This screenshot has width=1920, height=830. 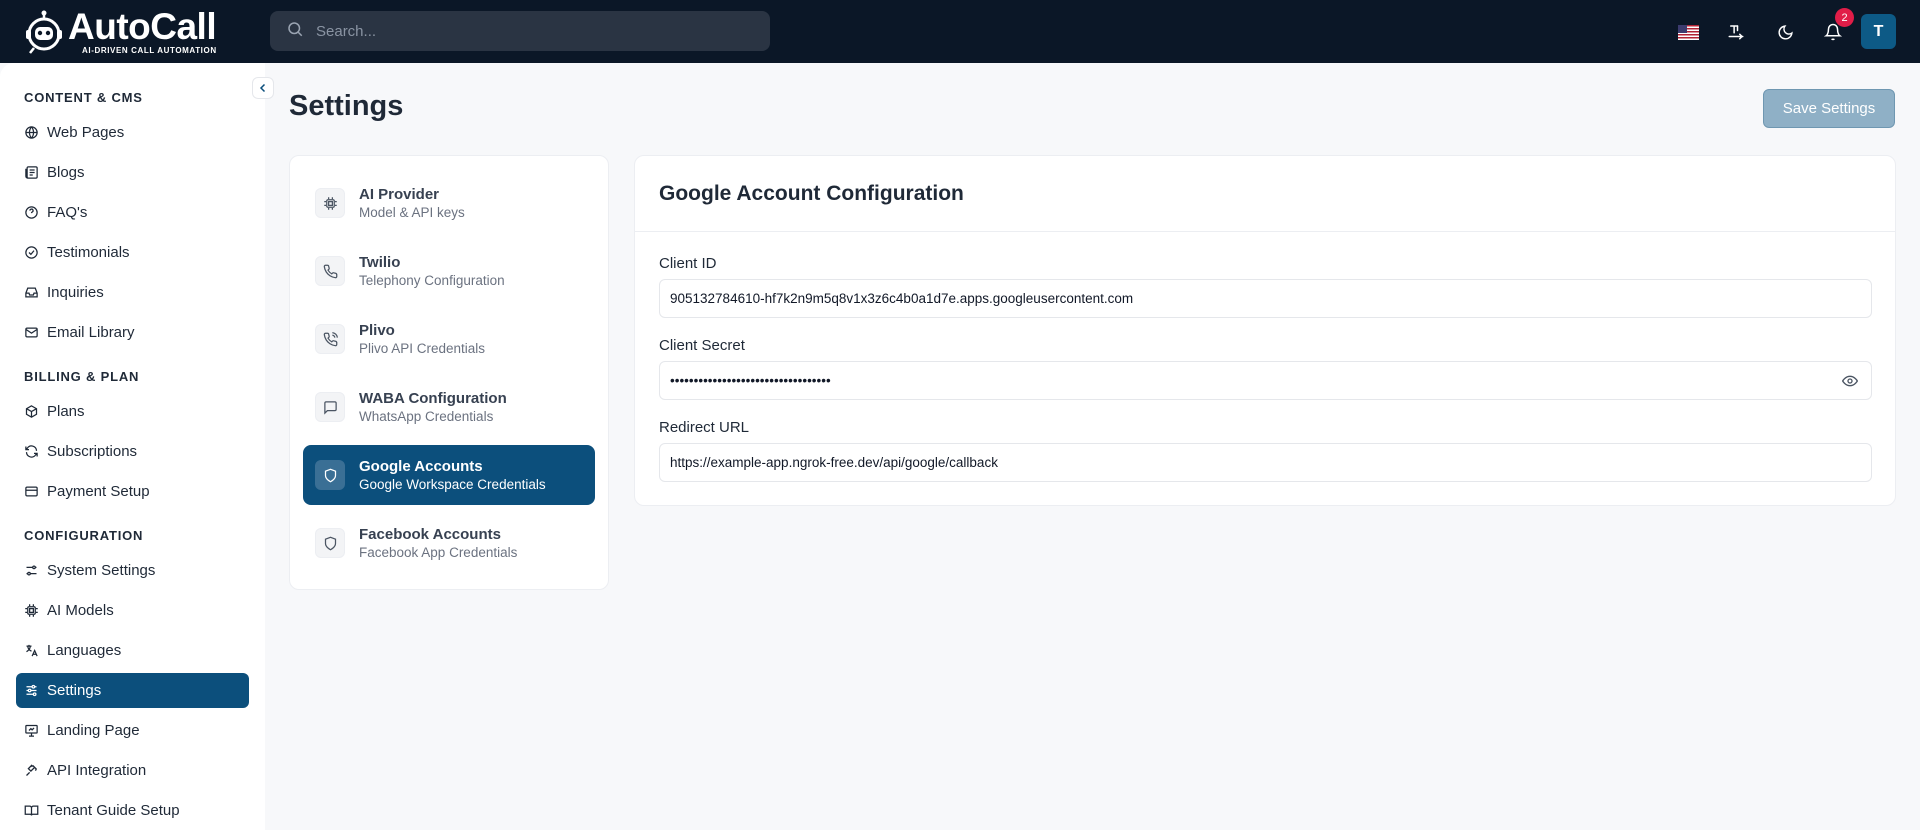 I want to click on tab-title: AI Provider, so click(x=399, y=194).